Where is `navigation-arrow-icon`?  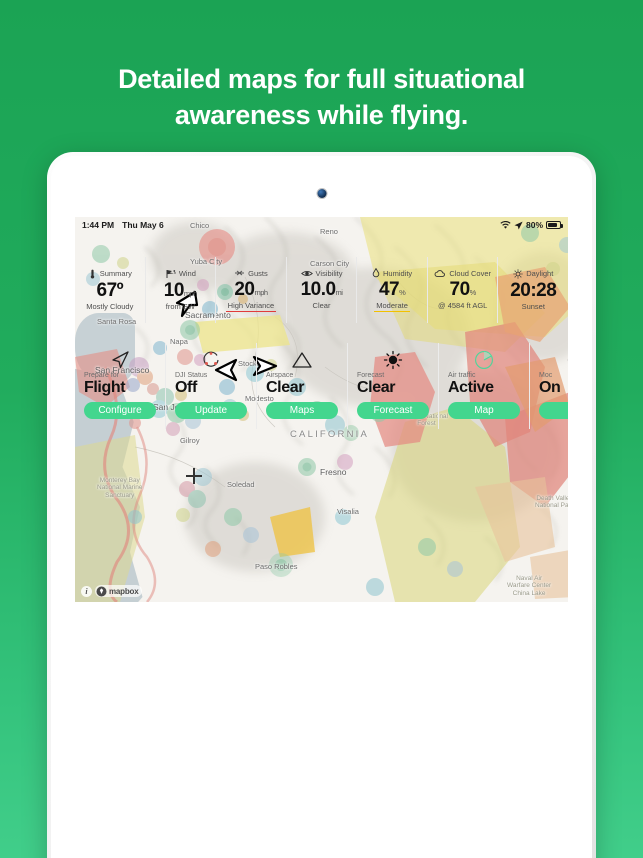
navigation-arrow-icon is located at coordinates (120, 360).